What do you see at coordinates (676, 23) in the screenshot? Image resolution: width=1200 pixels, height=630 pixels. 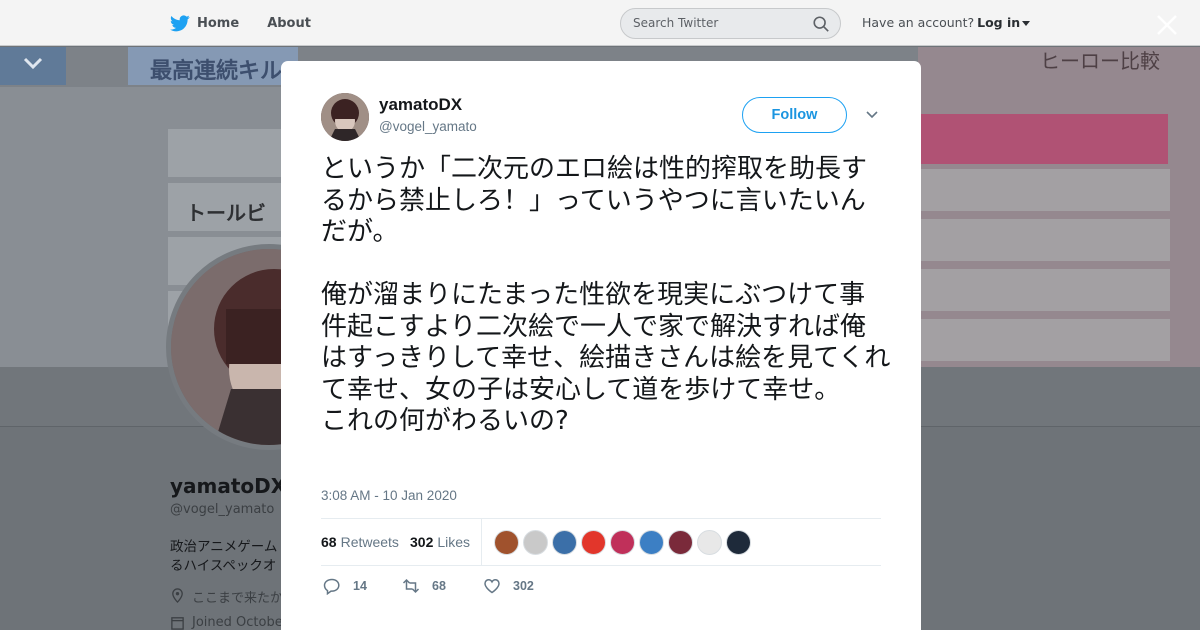 I see `search-placeholder: Search Twitter` at bounding box center [676, 23].